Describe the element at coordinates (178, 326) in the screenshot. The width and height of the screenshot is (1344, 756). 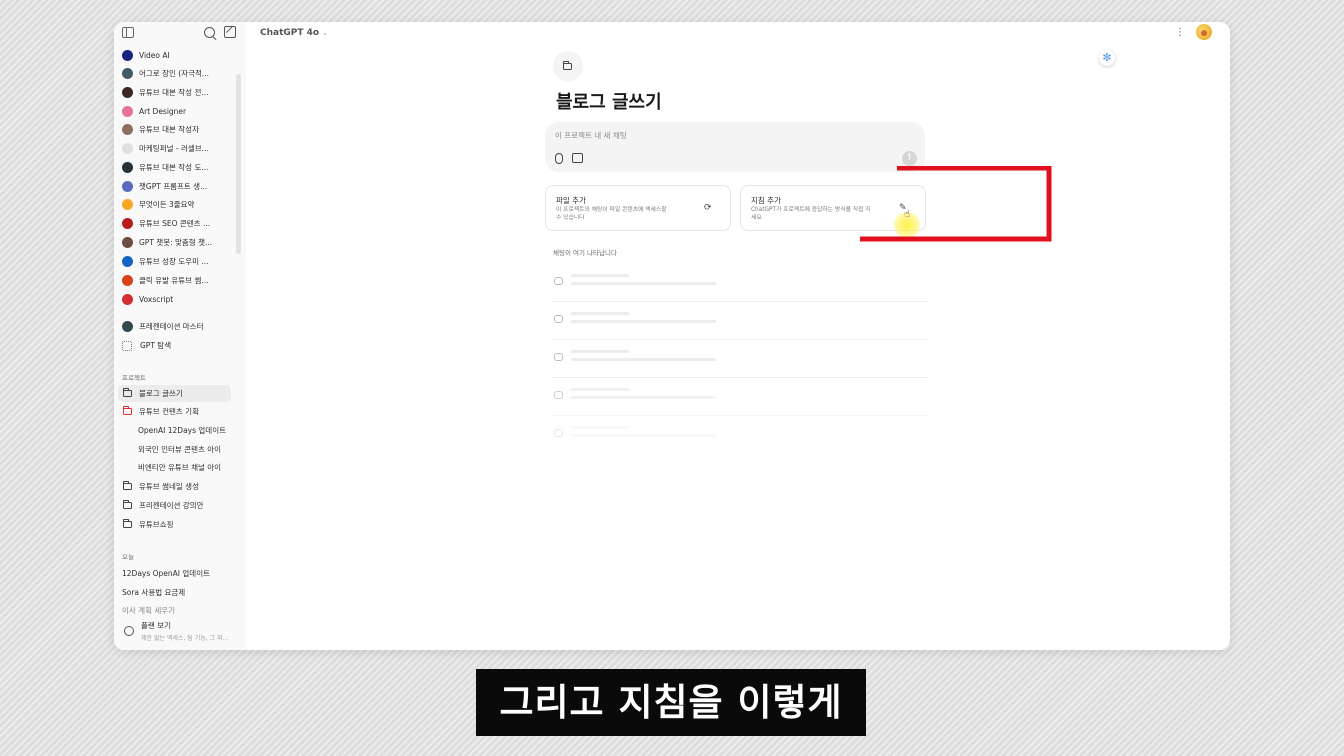
I see `gpt-item-presentation-master: 프레젠테이션 마스터` at that location.